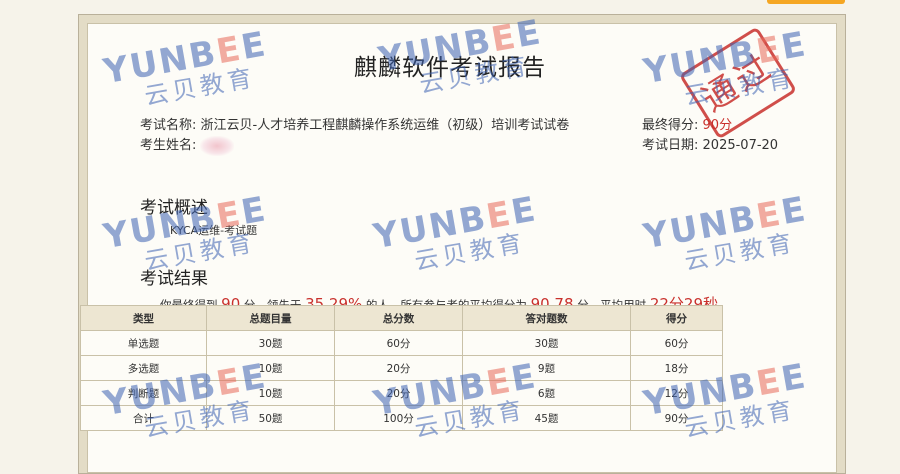 This screenshot has height=474, width=900. What do you see at coordinates (270, 318) in the screenshot?
I see `table-header-cell: 总题目量` at bounding box center [270, 318].